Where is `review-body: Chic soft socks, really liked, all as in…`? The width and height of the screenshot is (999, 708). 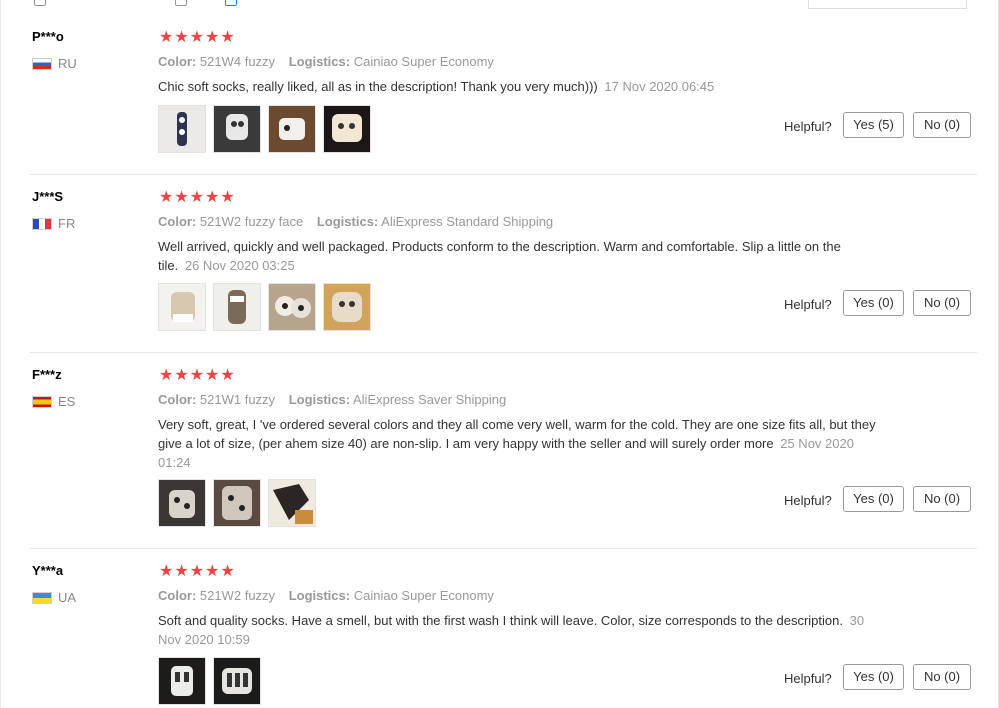 review-body: Chic soft socks, really liked, all as in… is located at coordinates (378, 86).